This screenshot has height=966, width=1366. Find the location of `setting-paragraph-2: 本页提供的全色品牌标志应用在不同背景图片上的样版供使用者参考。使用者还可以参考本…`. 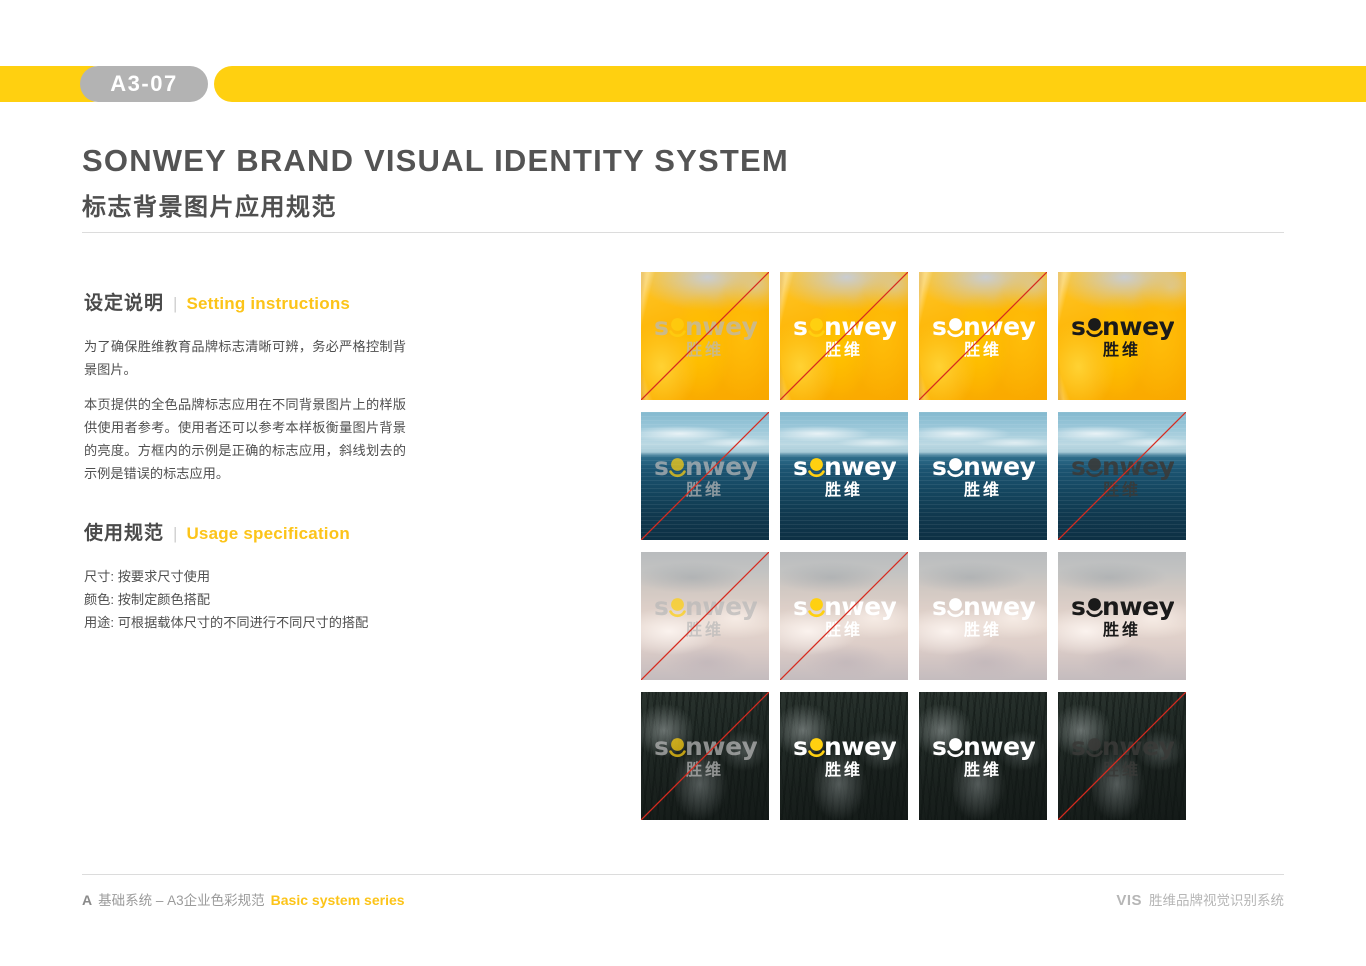

setting-paragraph-2: 本页提供的全色品牌标志应用在不同背景图片上的样版供使用者参考。使用者还可以参考本… is located at coordinates (245, 439).